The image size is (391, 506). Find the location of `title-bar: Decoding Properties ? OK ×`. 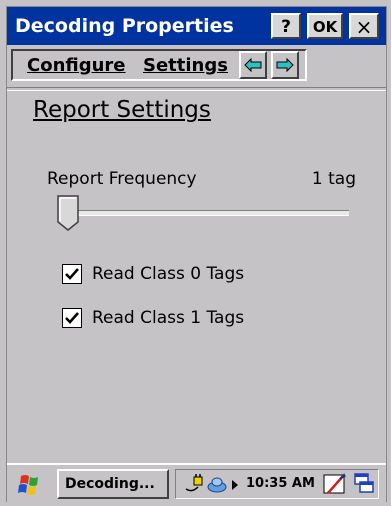

title-bar: Decoding Properties ? OK × is located at coordinates (196, 26).